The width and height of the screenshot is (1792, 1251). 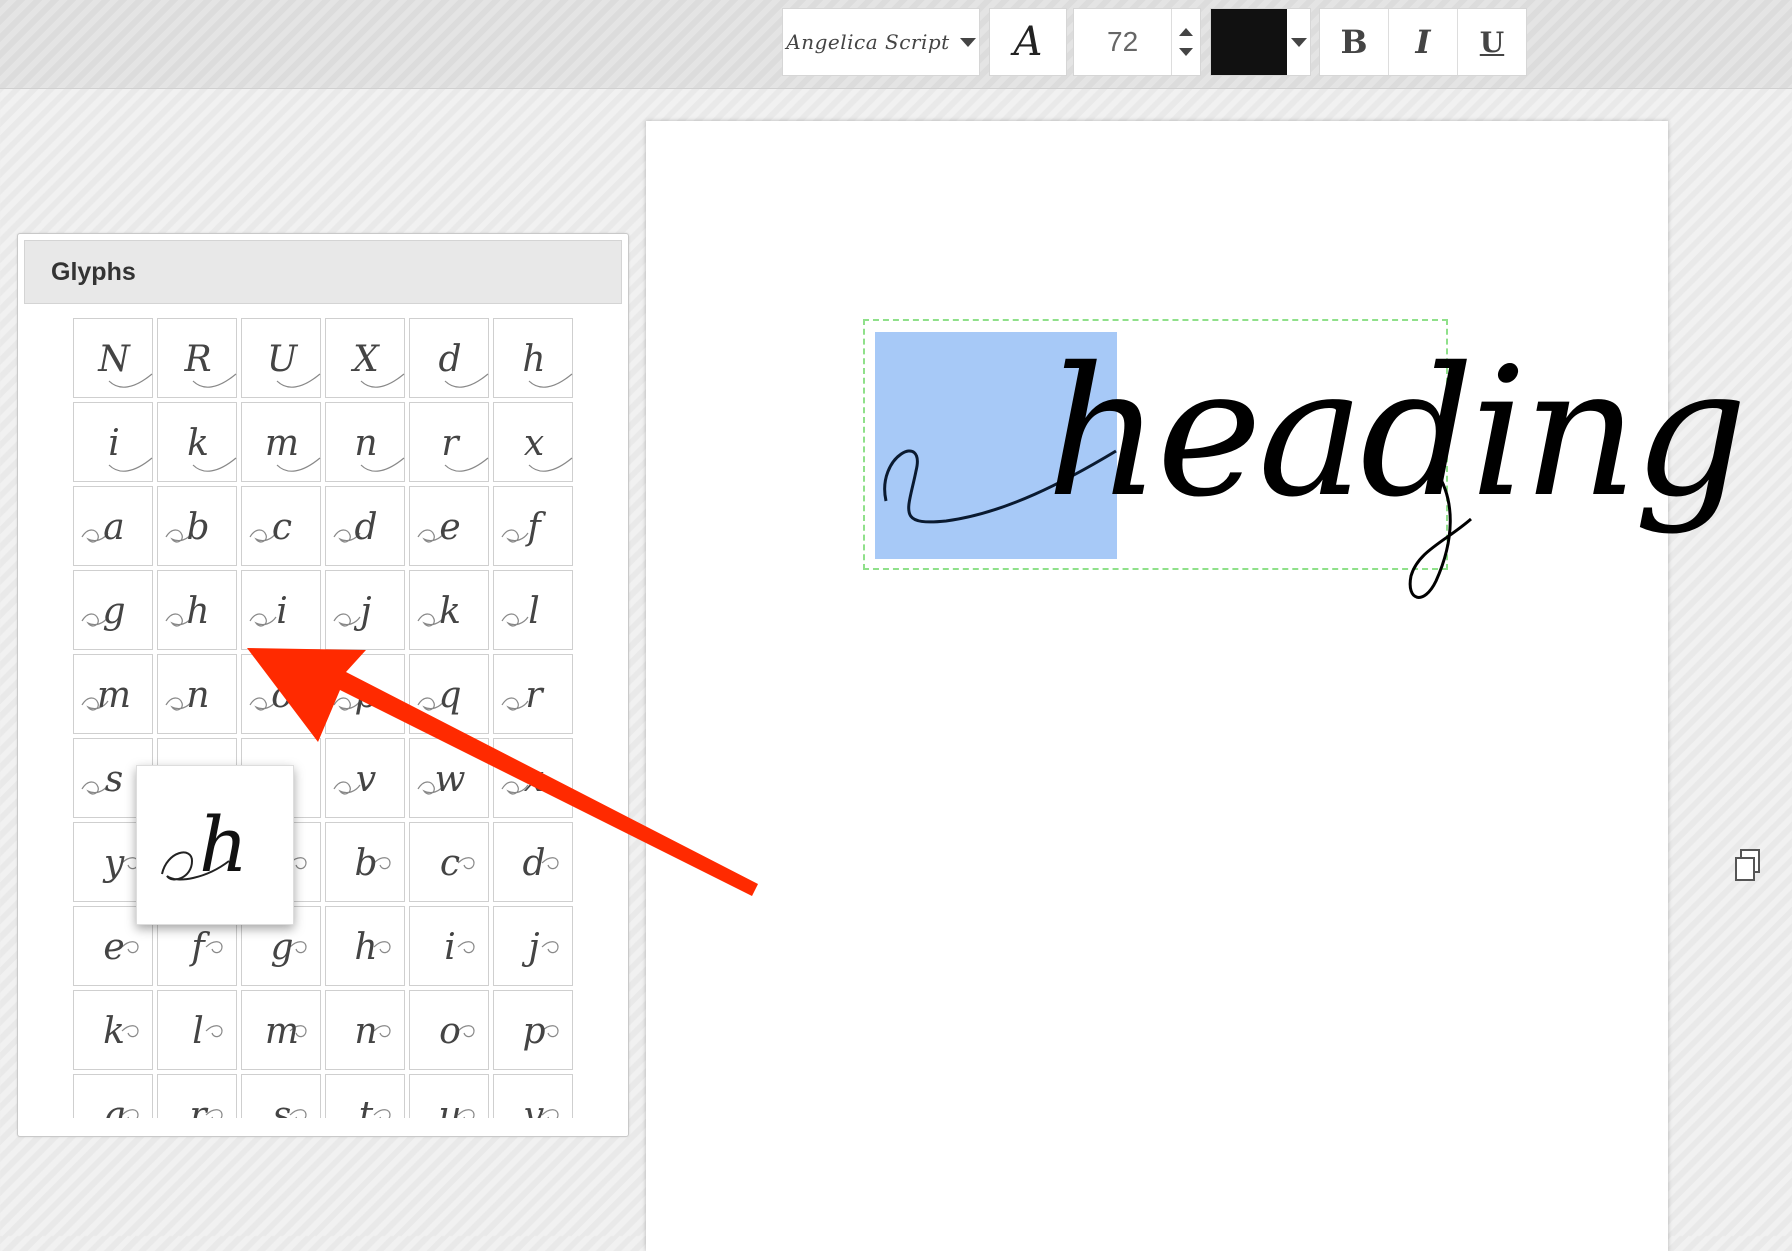 I want to click on font-size-spinner, so click(x=1185, y=42).